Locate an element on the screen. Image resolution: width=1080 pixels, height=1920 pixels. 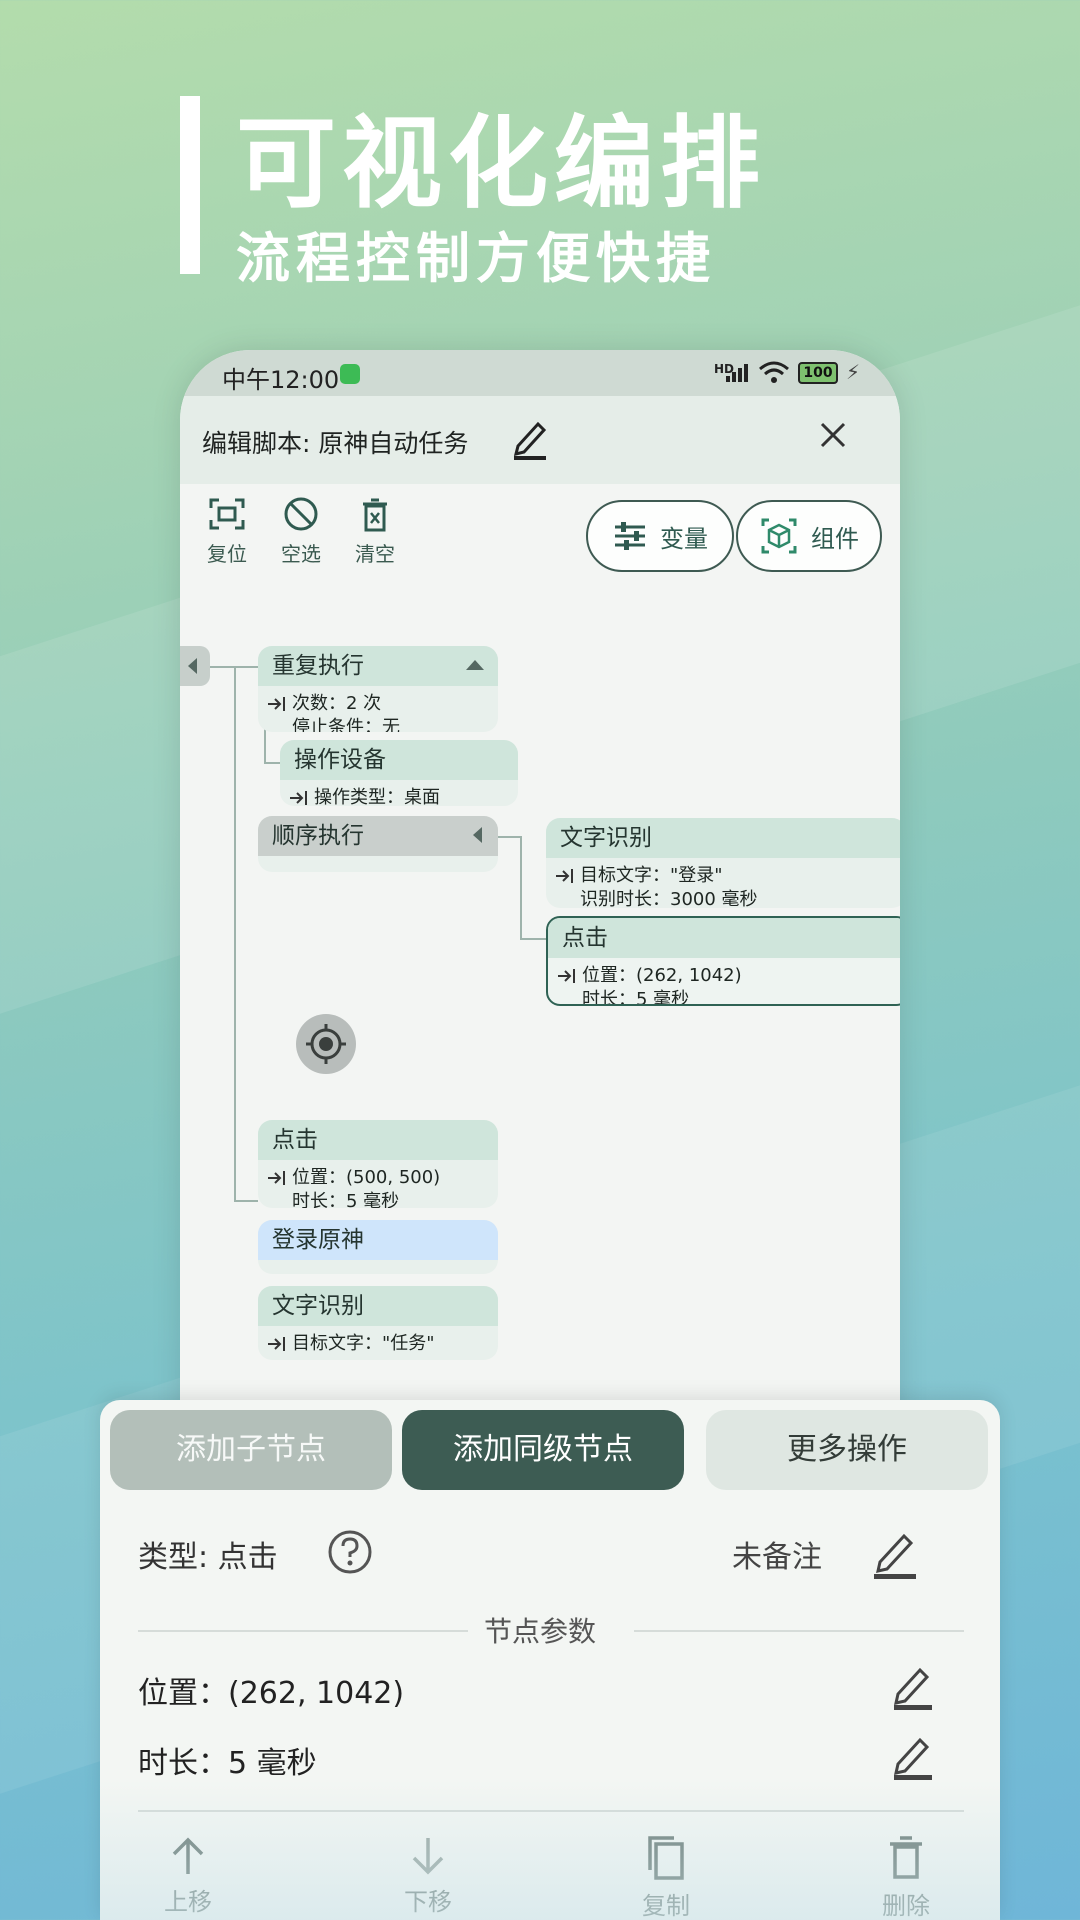
signal-icon is located at coordinates (737, 373).